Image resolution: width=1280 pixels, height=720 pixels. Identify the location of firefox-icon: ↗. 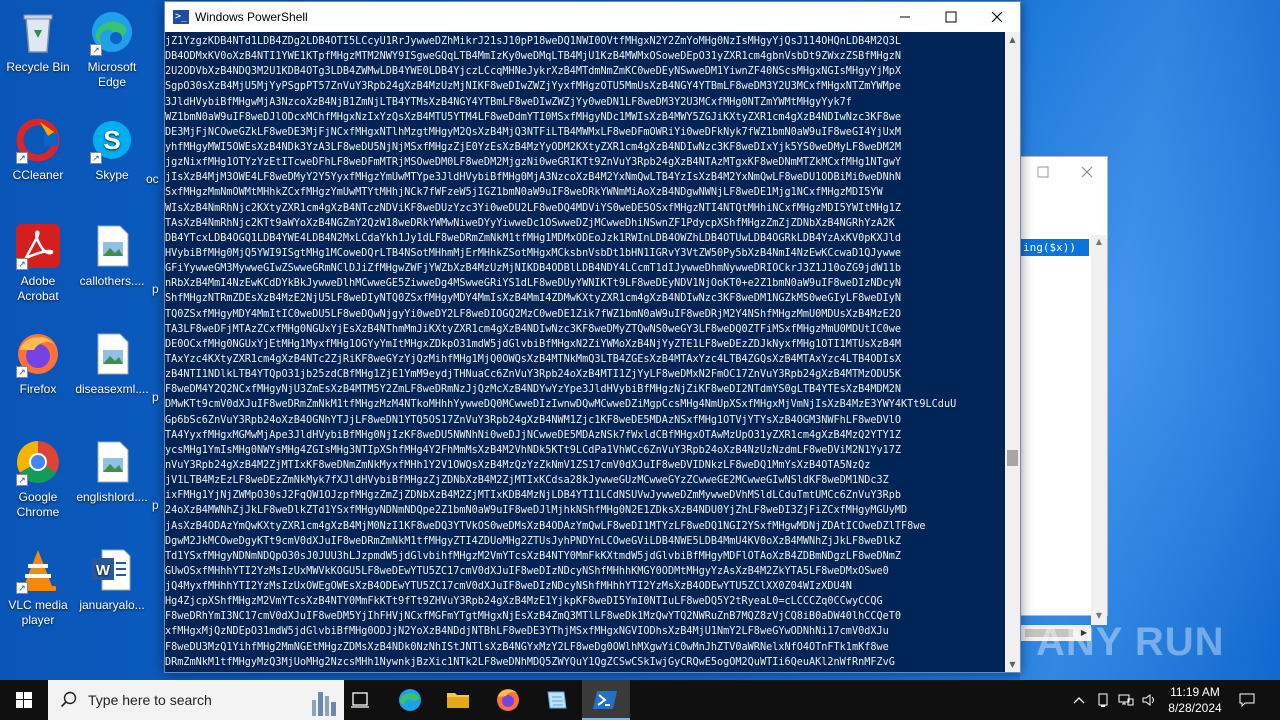
(38, 354).